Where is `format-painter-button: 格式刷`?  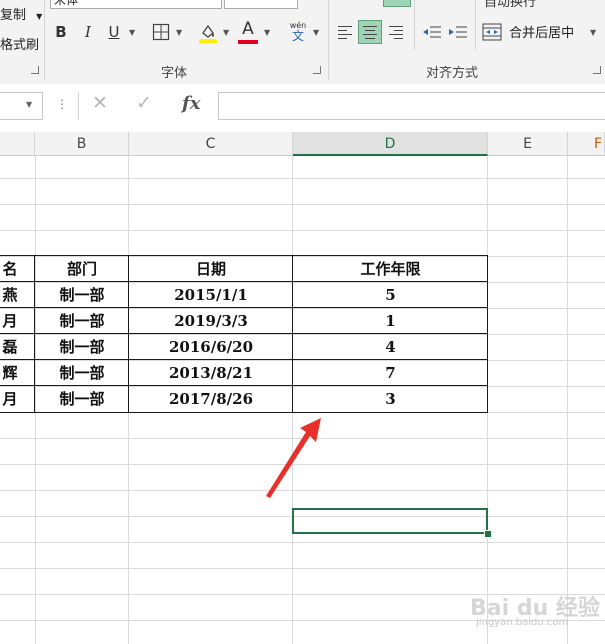
format-painter-button: 格式刷 is located at coordinates (19, 43).